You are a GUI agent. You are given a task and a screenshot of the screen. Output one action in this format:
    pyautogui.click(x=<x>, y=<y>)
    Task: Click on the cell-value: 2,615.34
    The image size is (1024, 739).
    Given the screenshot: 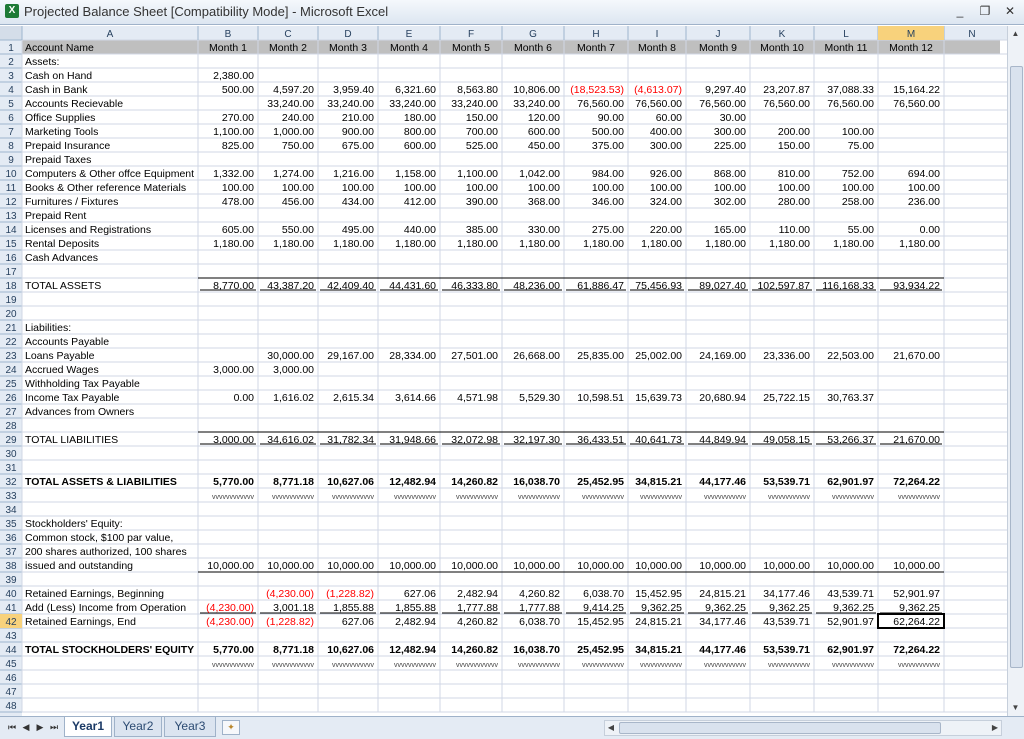 What is the action you would take?
    pyautogui.click(x=353, y=398)
    